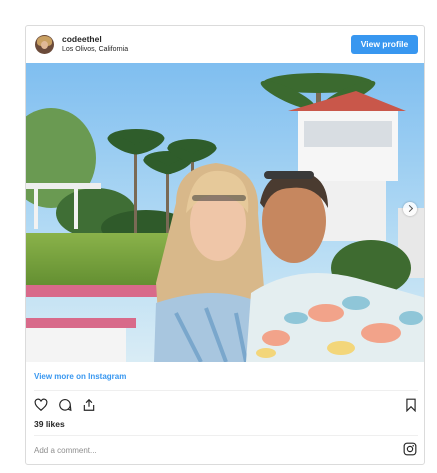  What do you see at coordinates (65, 405) in the screenshot?
I see `comment-icon` at bounding box center [65, 405].